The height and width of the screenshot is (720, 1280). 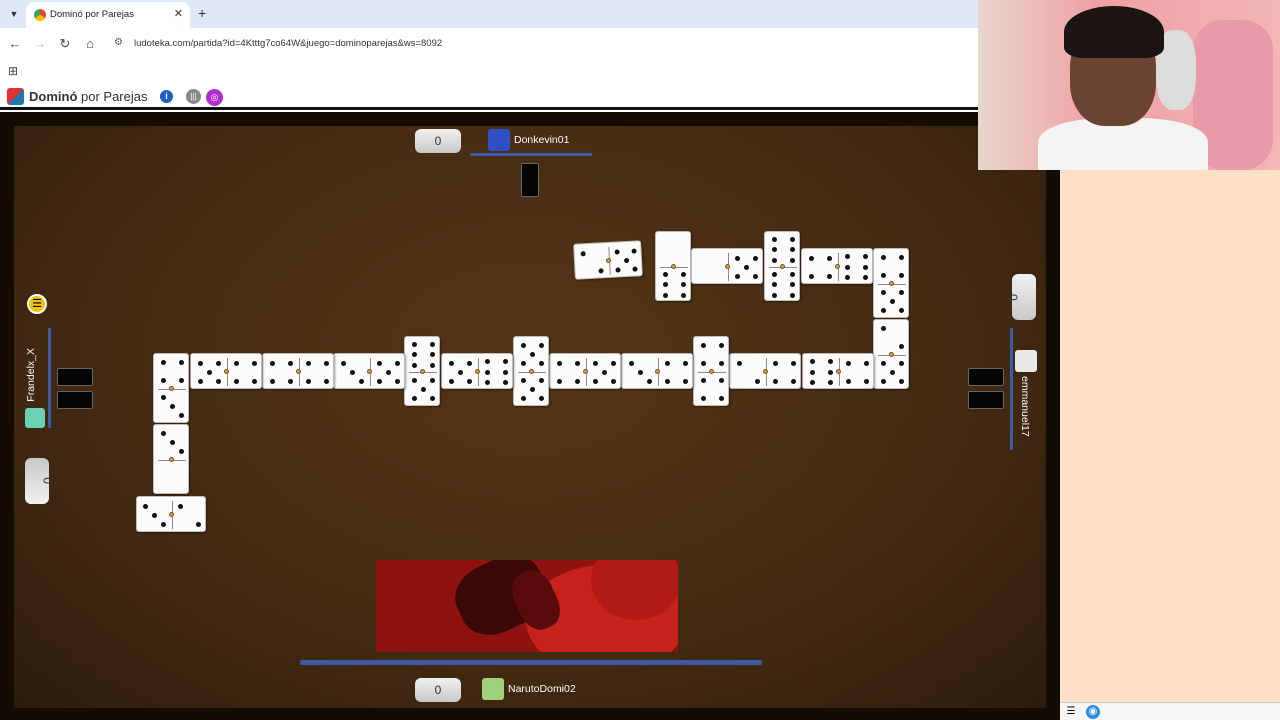 I want to click on avatar-bottom, so click(x=493, y=689).